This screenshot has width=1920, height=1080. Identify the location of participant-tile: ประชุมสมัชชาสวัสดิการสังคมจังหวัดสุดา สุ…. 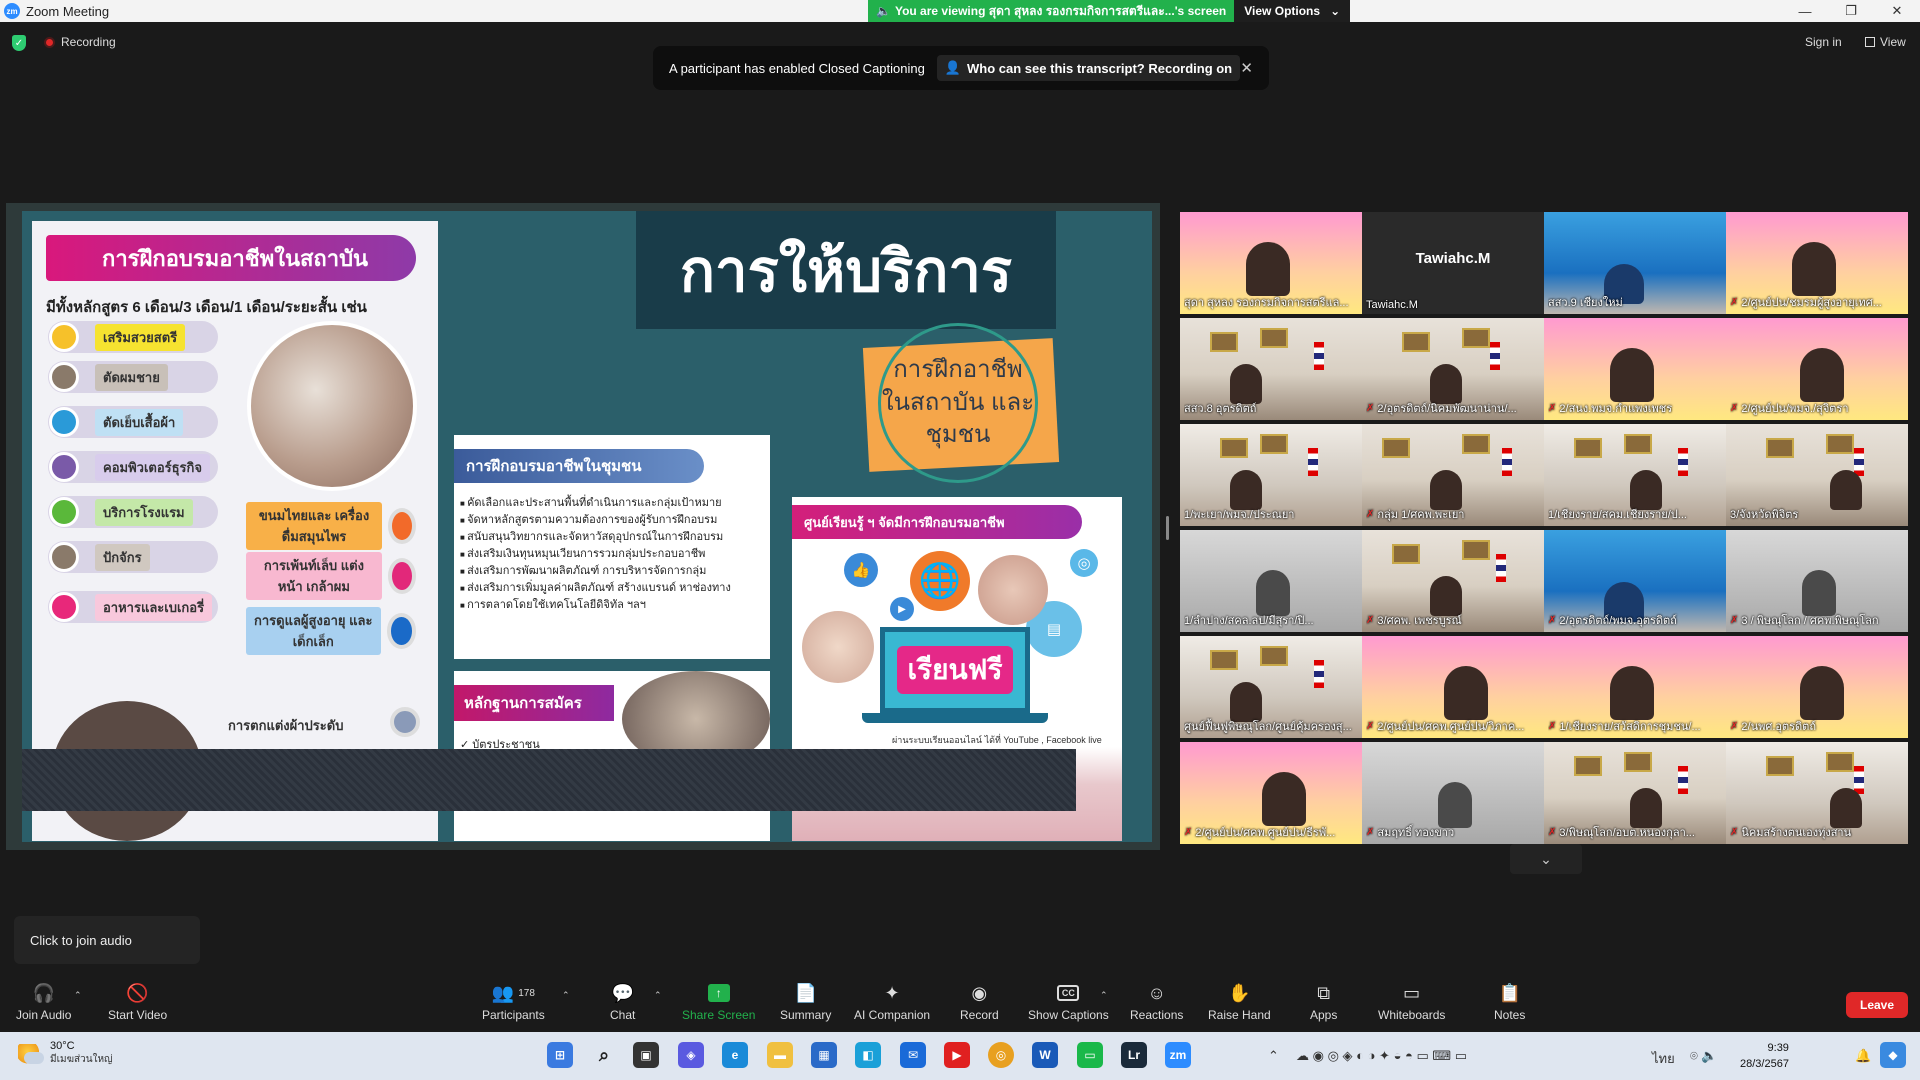
(1271, 263).